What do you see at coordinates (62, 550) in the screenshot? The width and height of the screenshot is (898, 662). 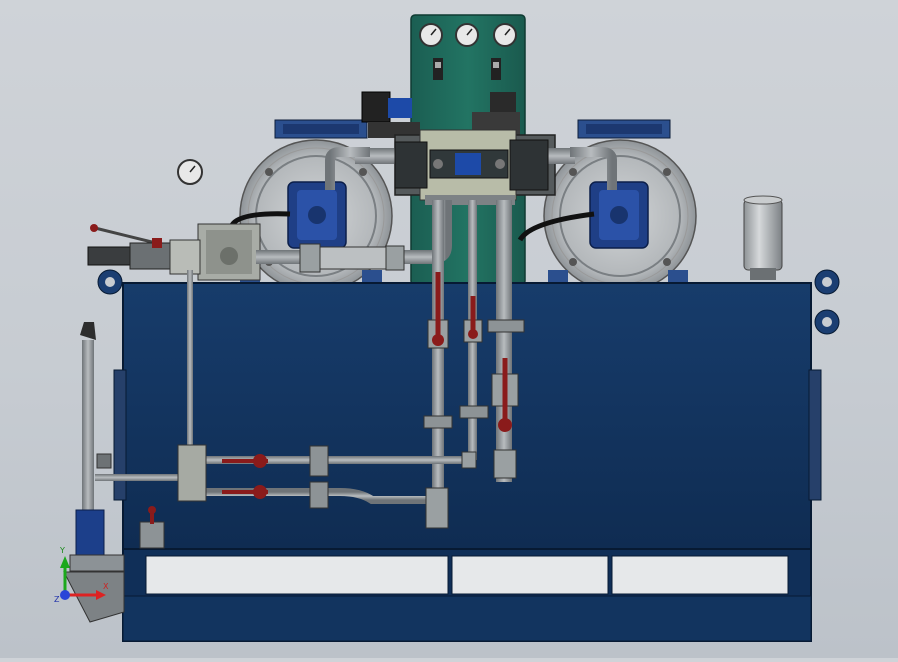 I see `triad-y-label: Y` at bounding box center [62, 550].